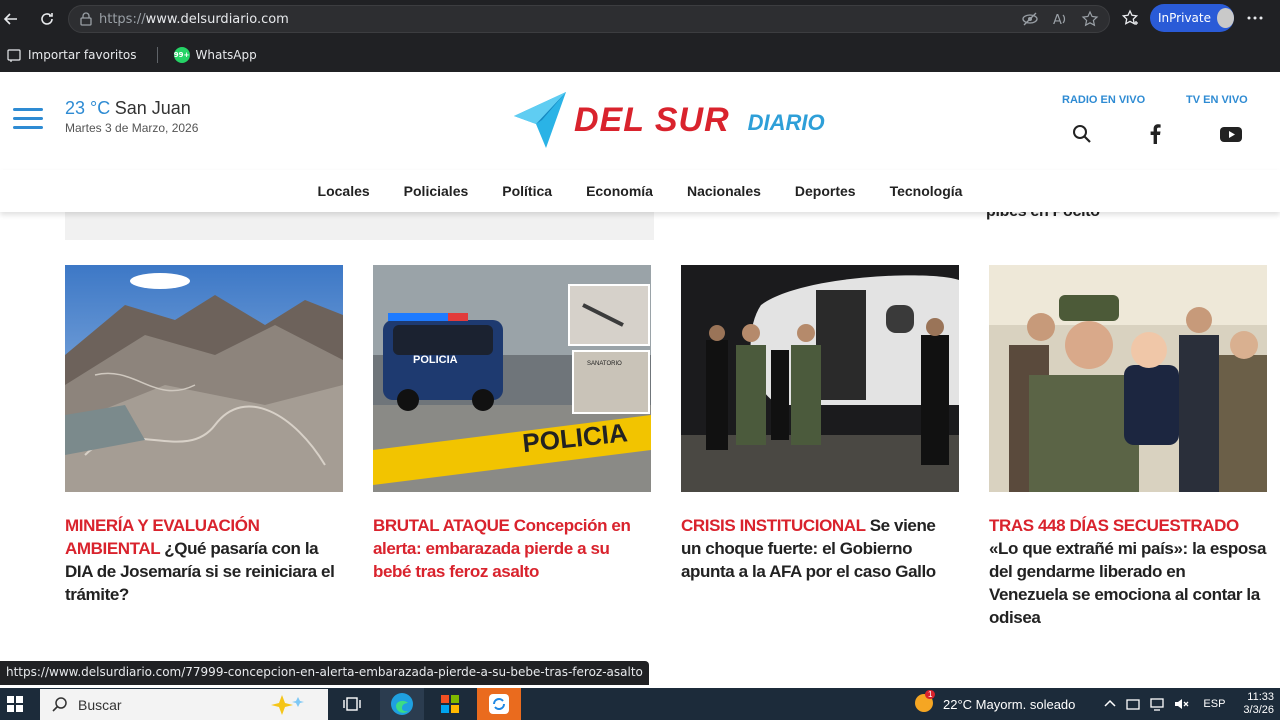  What do you see at coordinates (924, 703) in the screenshot?
I see `weather-tray: 1` at bounding box center [924, 703].